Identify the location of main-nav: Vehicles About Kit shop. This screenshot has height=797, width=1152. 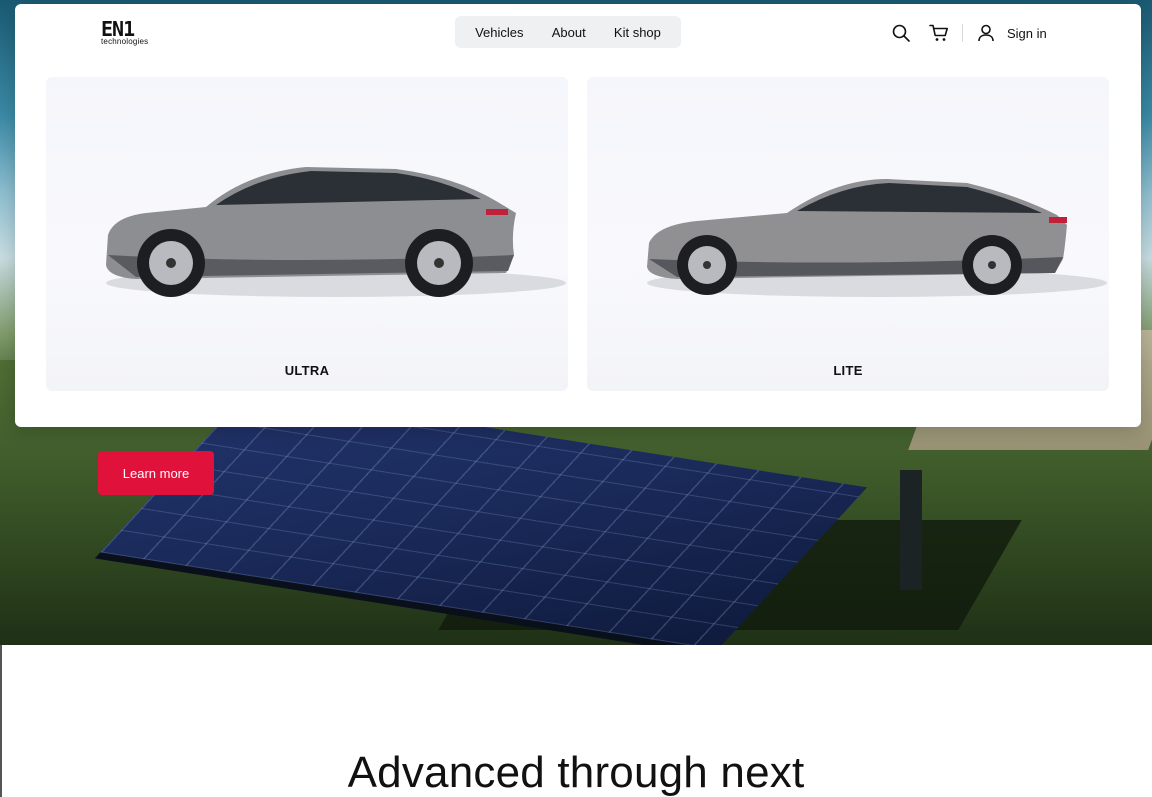
(568, 32).